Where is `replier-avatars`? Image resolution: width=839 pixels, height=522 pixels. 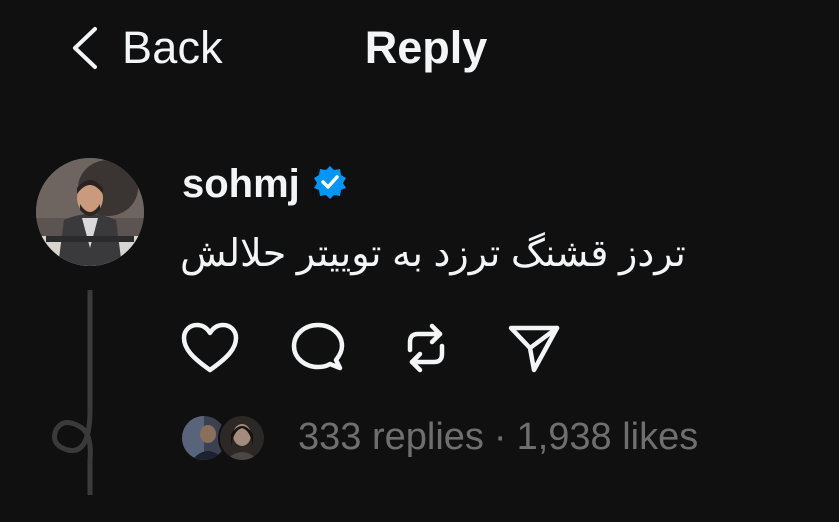
replier-avatars is located at coordinates (225, 437).